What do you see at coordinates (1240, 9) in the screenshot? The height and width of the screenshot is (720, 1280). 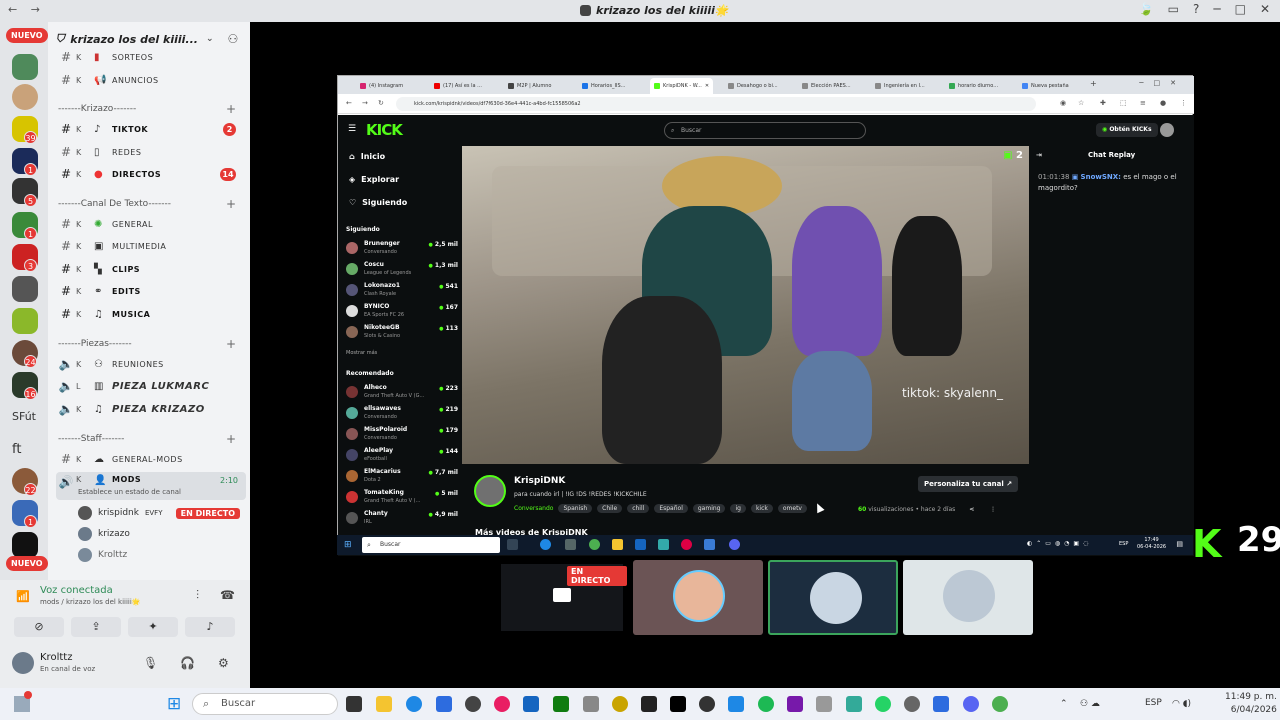 I see `maximize-icon: □` at bounding box center [1240, 9].